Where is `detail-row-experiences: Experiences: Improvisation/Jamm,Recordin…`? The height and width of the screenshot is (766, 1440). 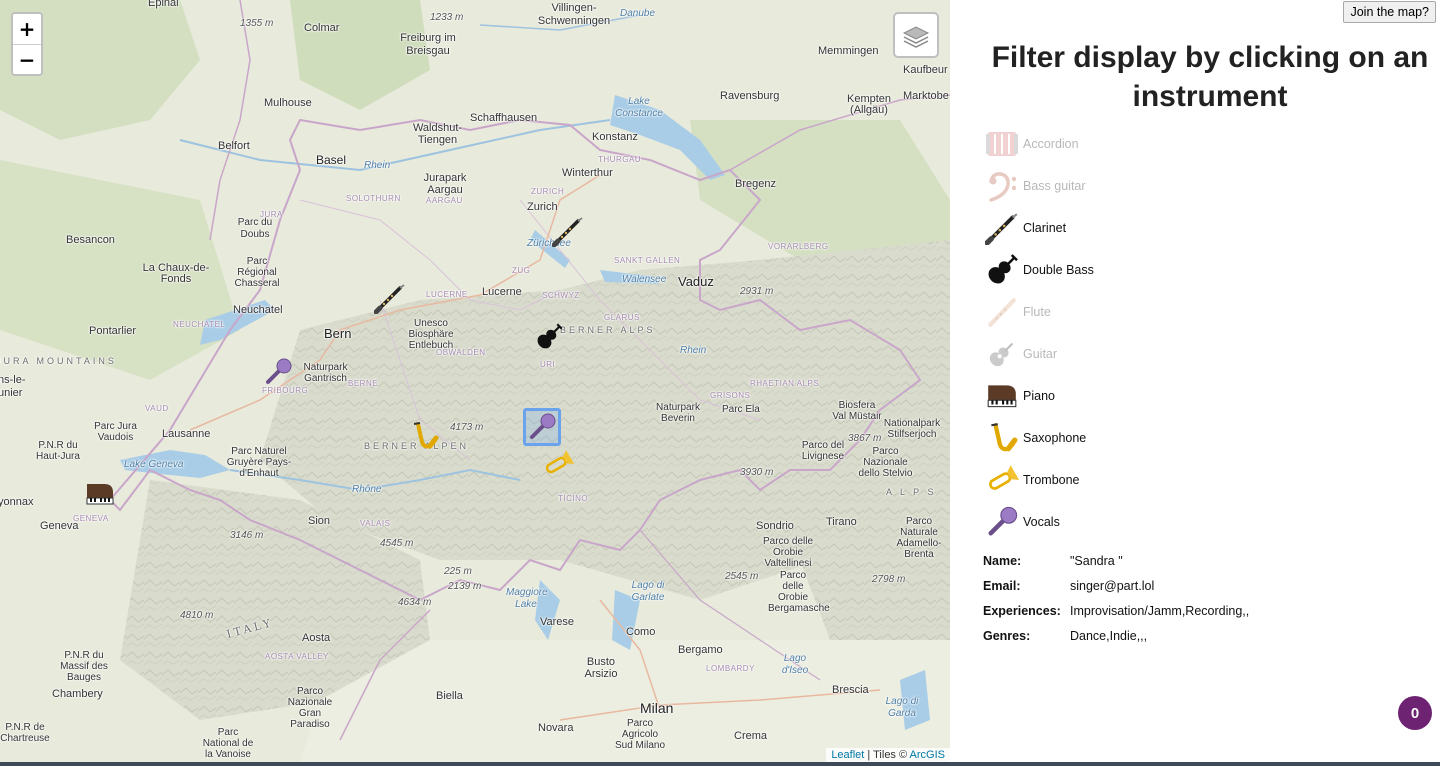 detail-row-experiences: Experiences: Improvisation/Jamm,Recordin… is located at coordinates (1116, 610).